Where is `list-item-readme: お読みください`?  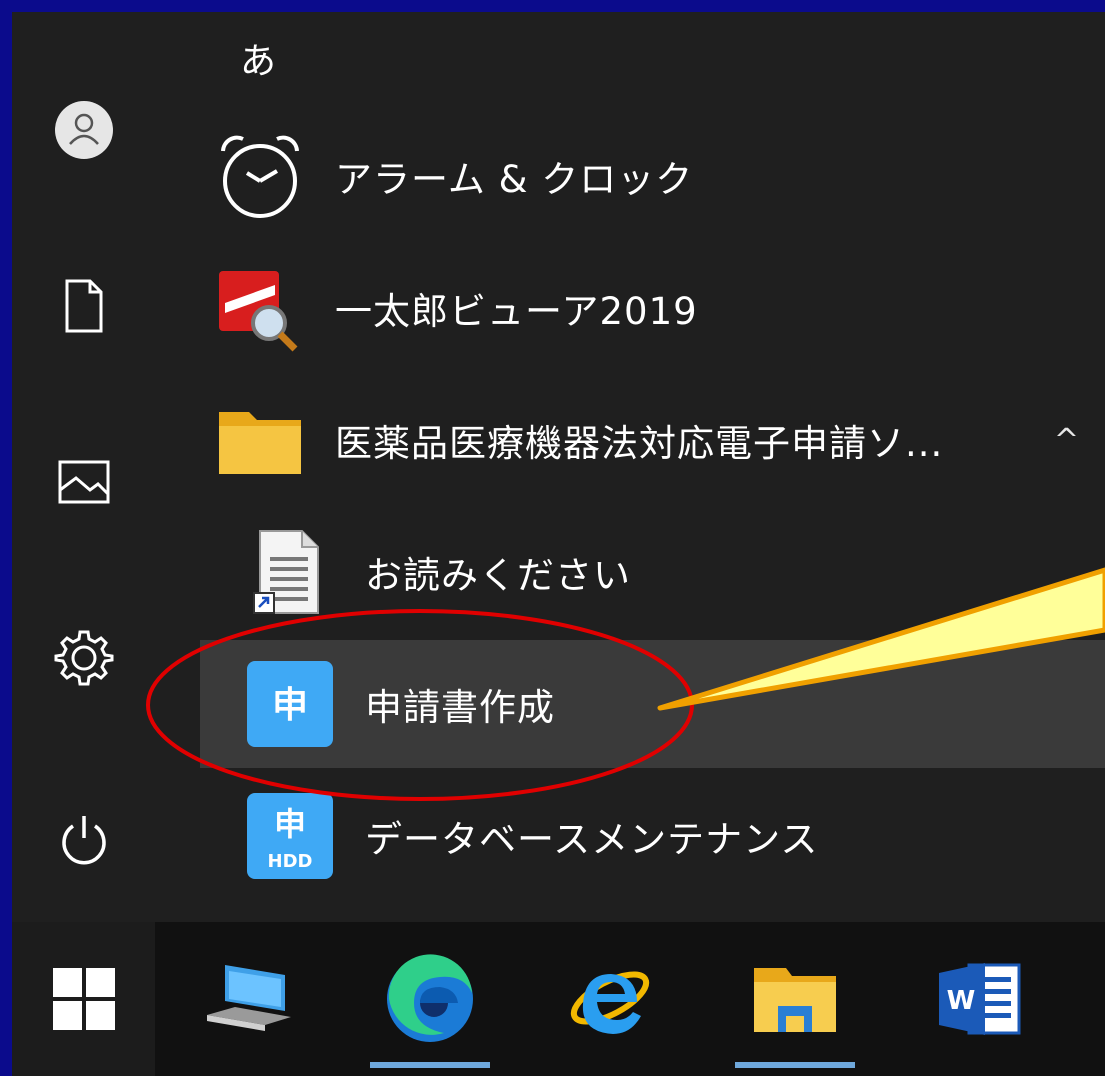 list-item-readme: お読みください is located at coordinates (652, 572).